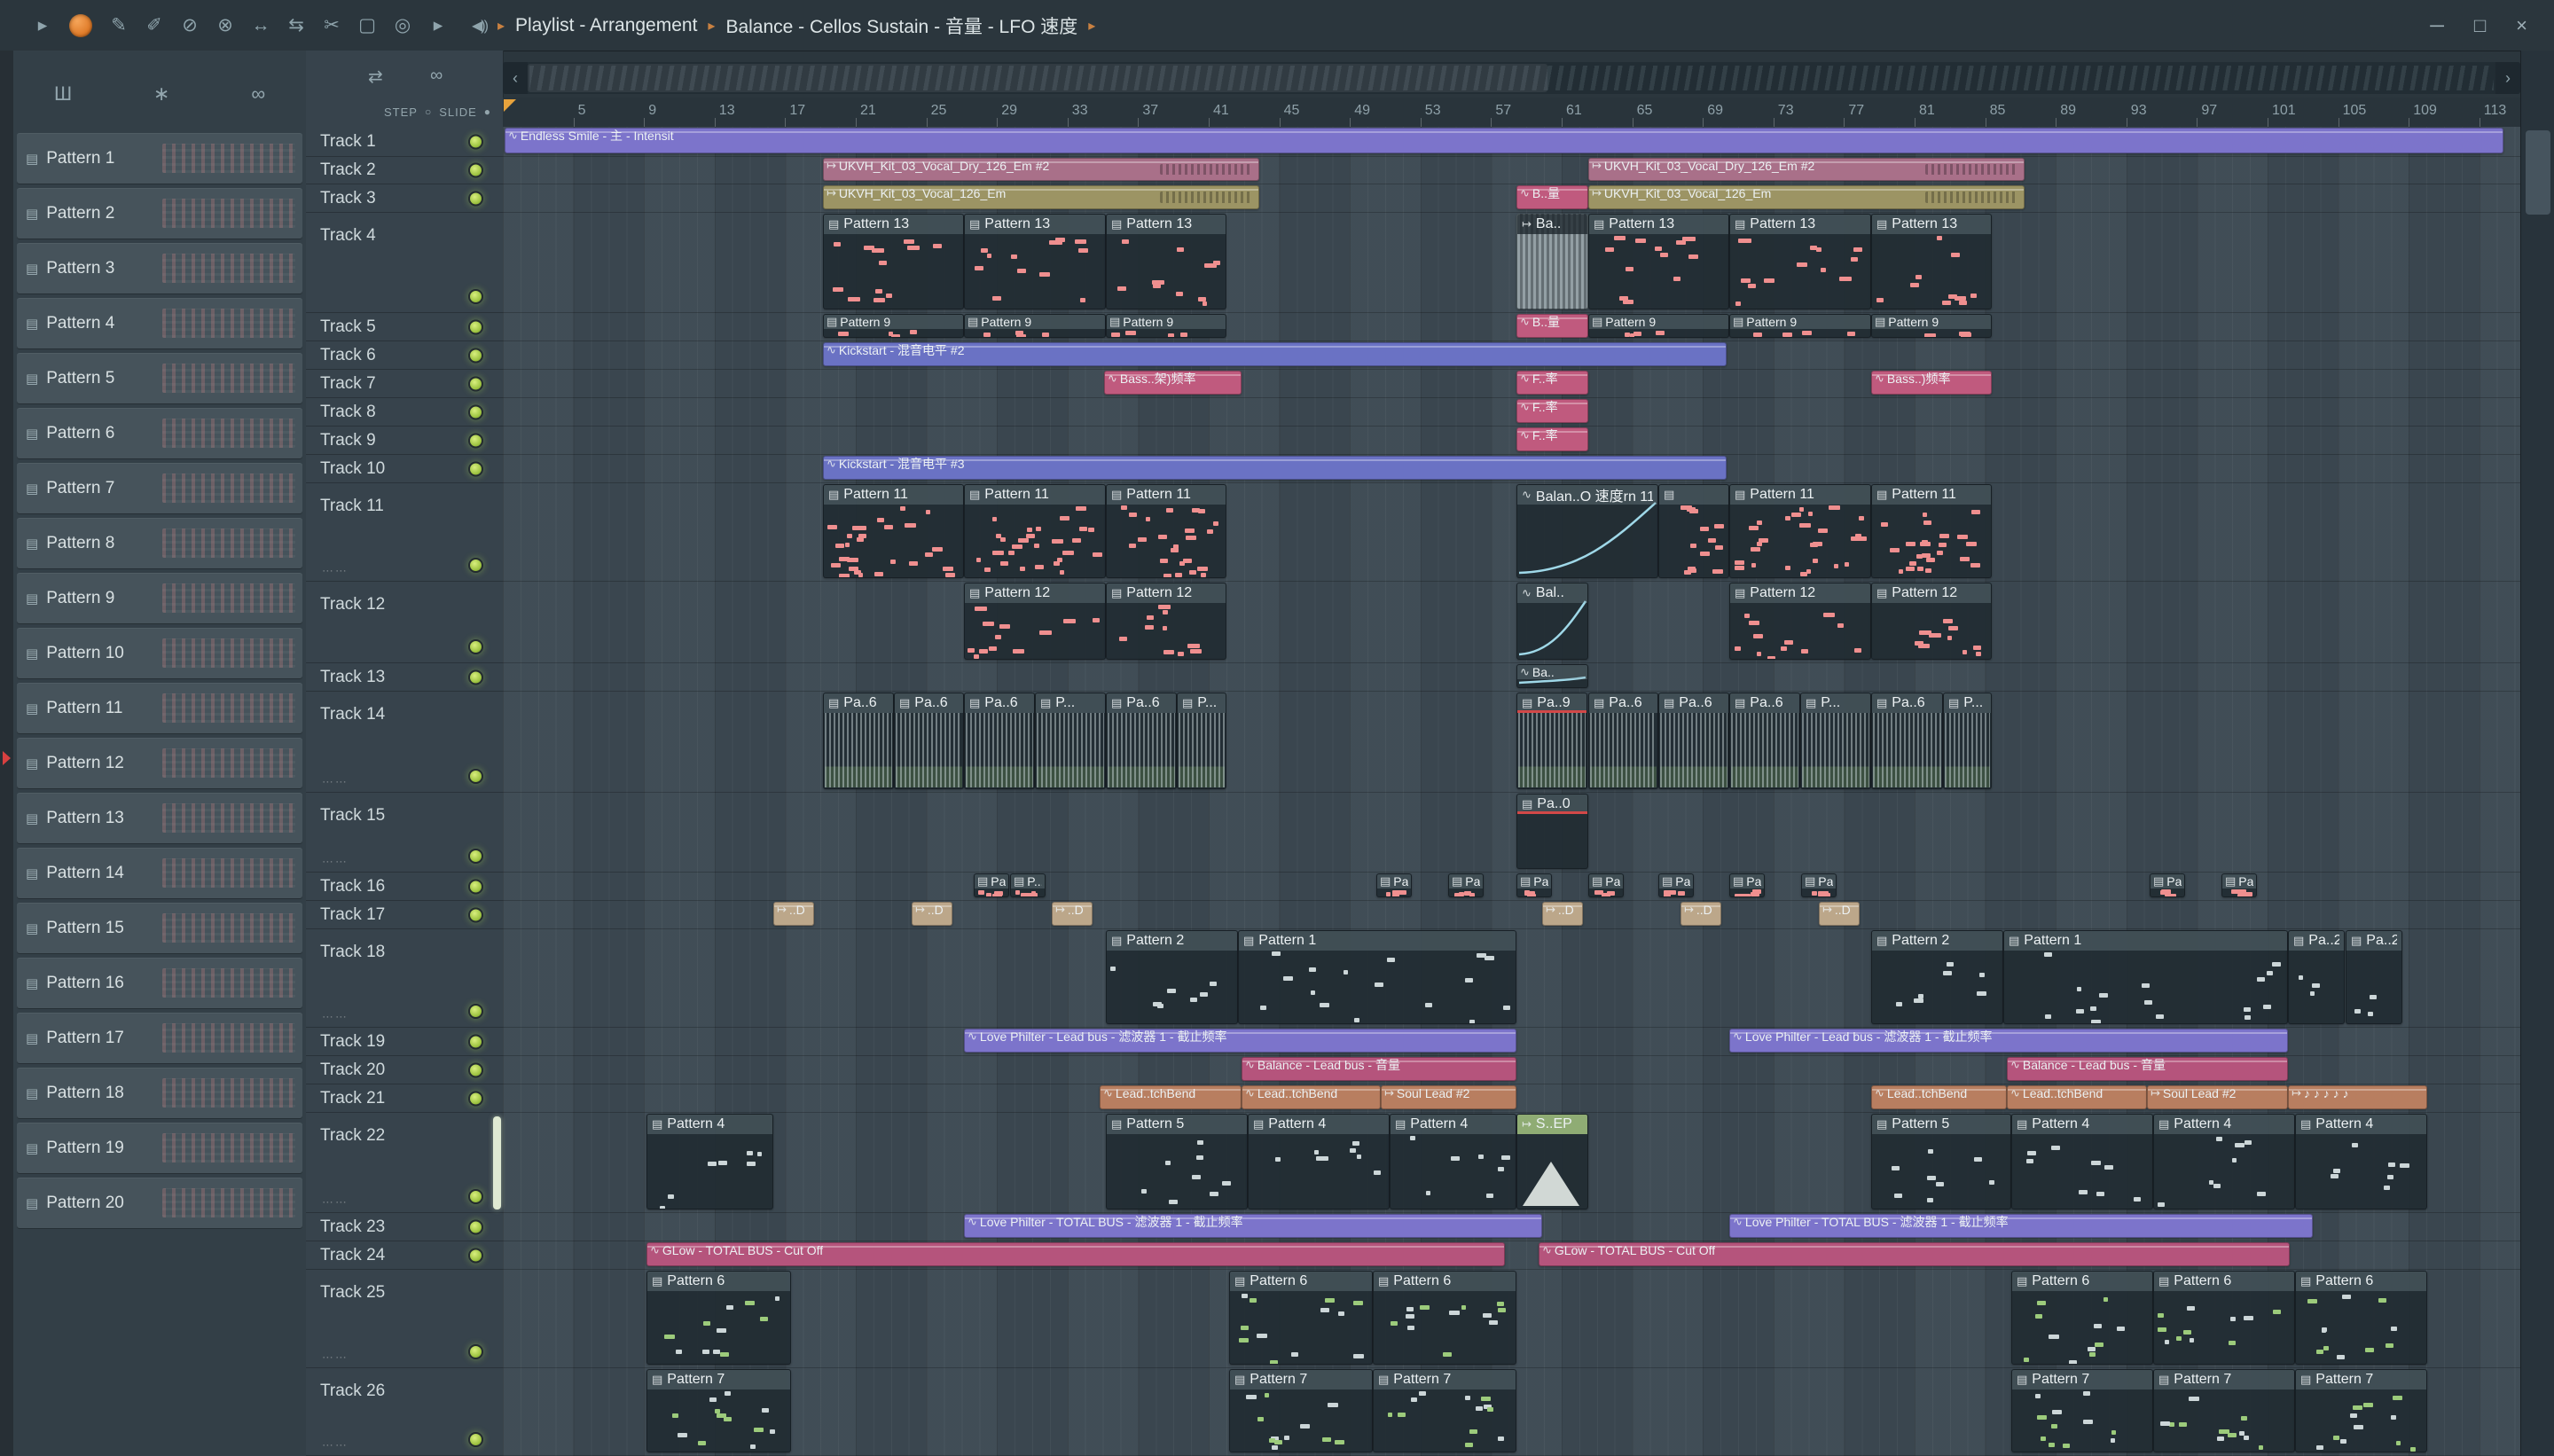 Image resolution: width=2554 pixels, height=1456 pixels. I want to click on slice-icon: ✂, so click(331, 25).